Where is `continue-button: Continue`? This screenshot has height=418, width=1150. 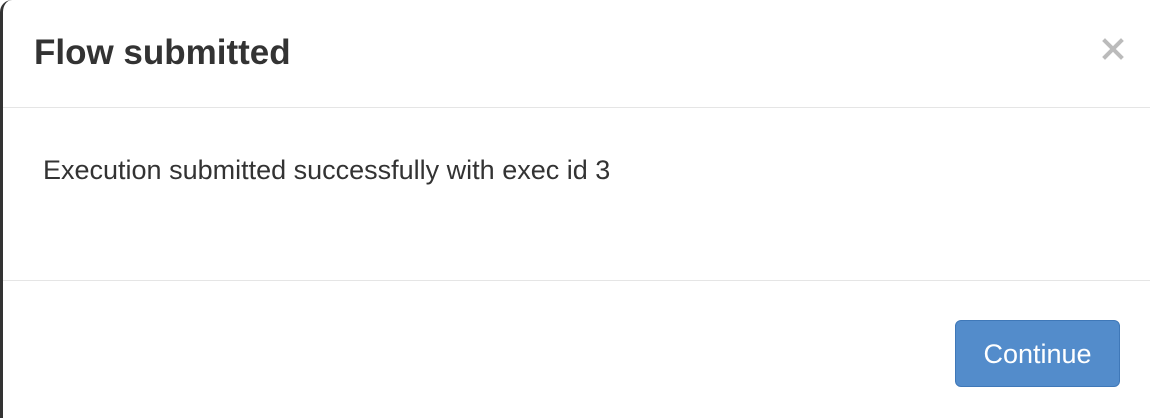
continue-button: Continue is located at coordinates (1037, 353).